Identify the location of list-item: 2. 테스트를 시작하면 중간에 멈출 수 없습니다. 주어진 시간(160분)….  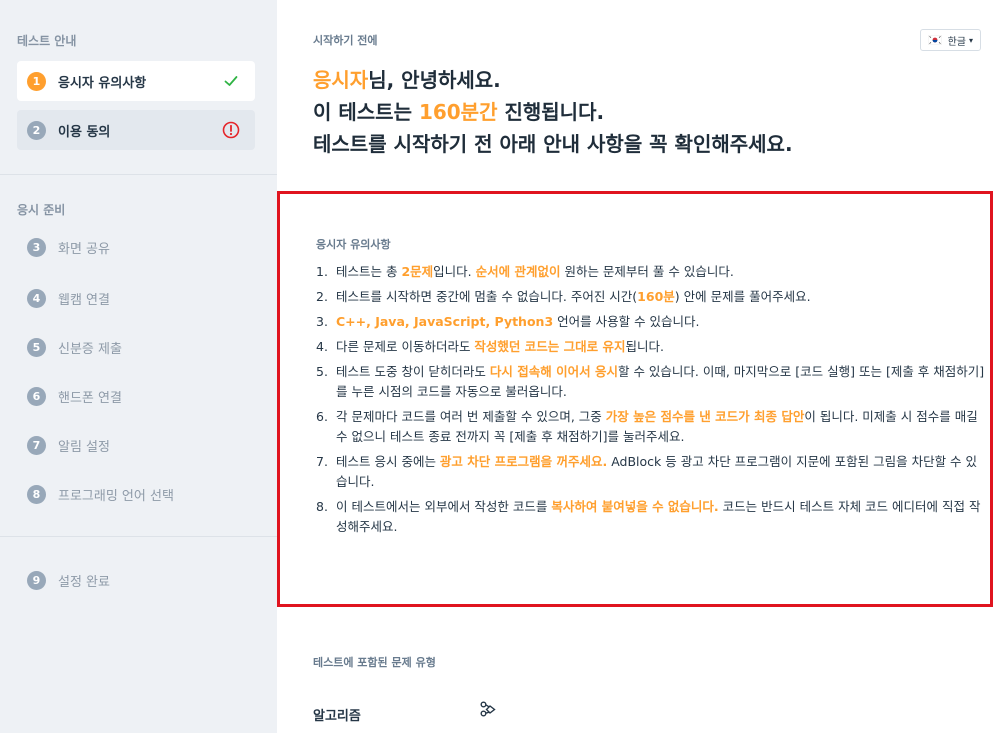
(651, 297).